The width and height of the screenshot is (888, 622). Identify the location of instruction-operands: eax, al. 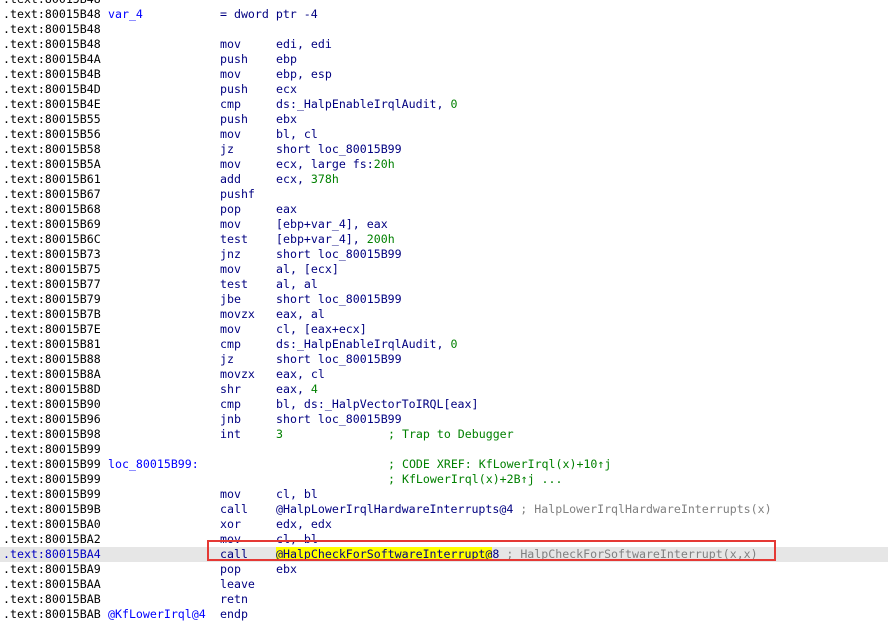
(300, 314).